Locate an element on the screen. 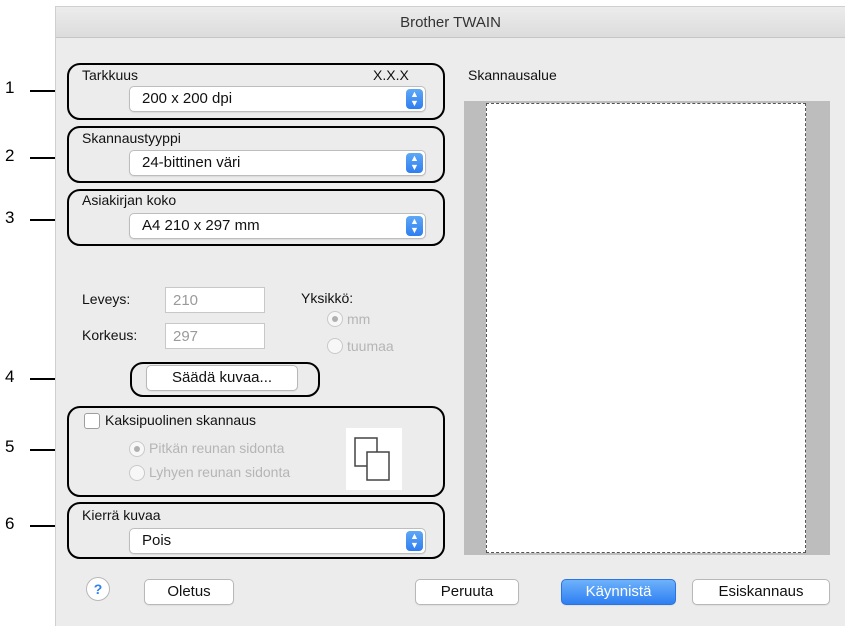  duplex-preview is located at coordinates (374, 459).